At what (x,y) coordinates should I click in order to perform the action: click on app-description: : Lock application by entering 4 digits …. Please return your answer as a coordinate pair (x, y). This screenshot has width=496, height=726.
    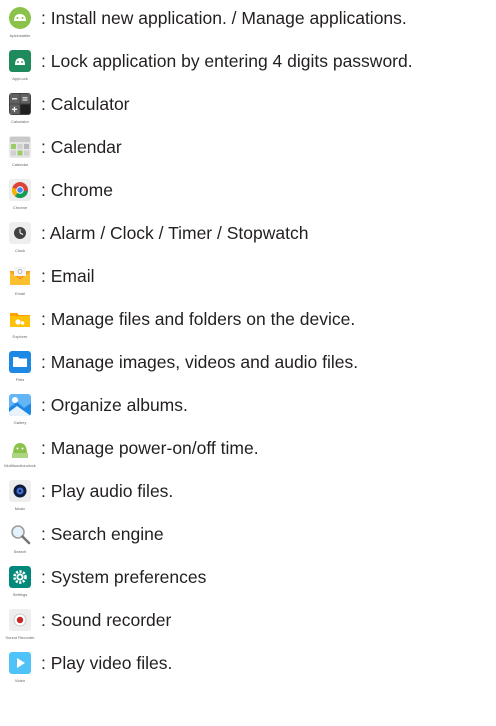
    Looking at the image, I should click on (227, 61).